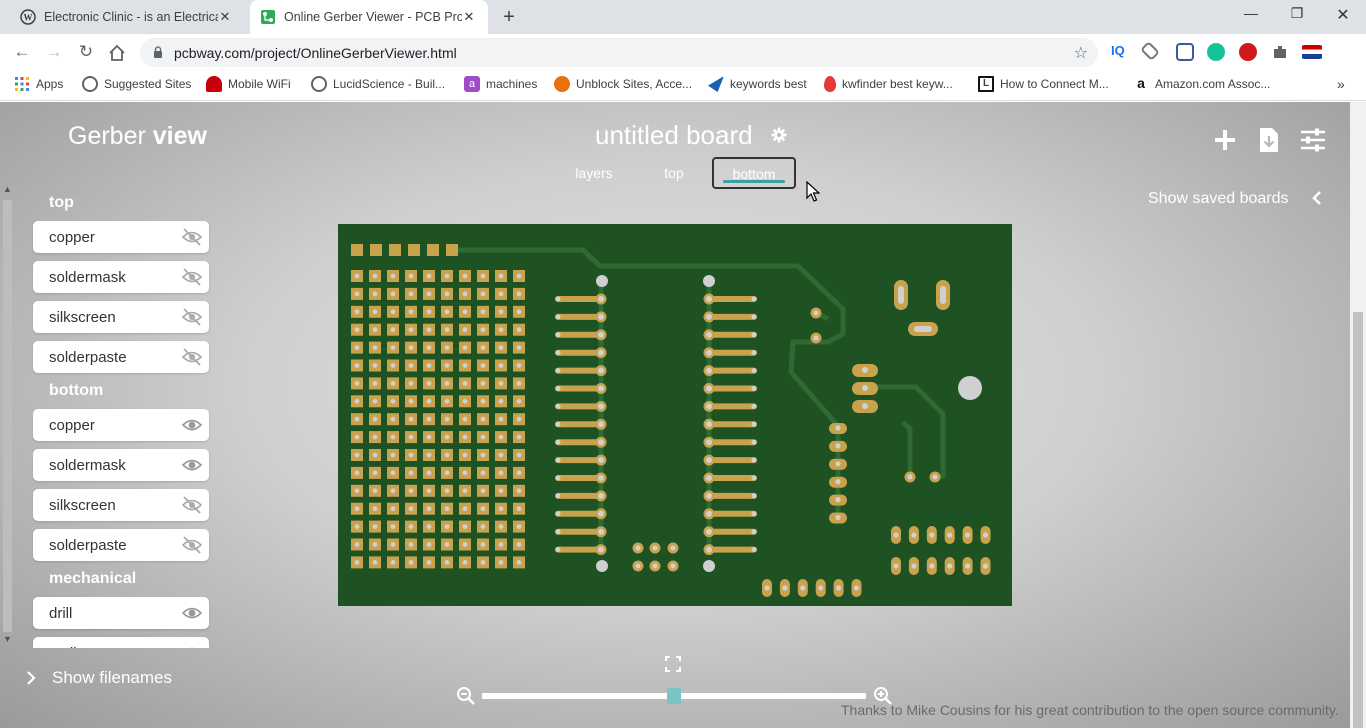  What do you see at coordinates (1081, 53) in the screenshot?
I see `bookmark-star-icon: ☆` at bounding box center [1081, 53].